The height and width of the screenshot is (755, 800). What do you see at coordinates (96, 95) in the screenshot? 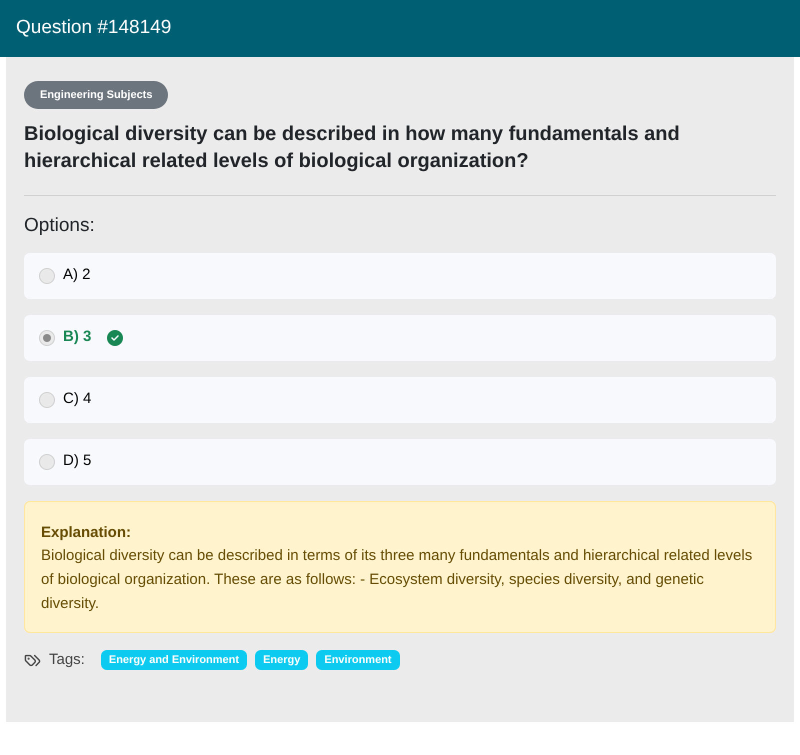
I see `category-badge: Engineering Subjects` at bounding box center [96, 95].